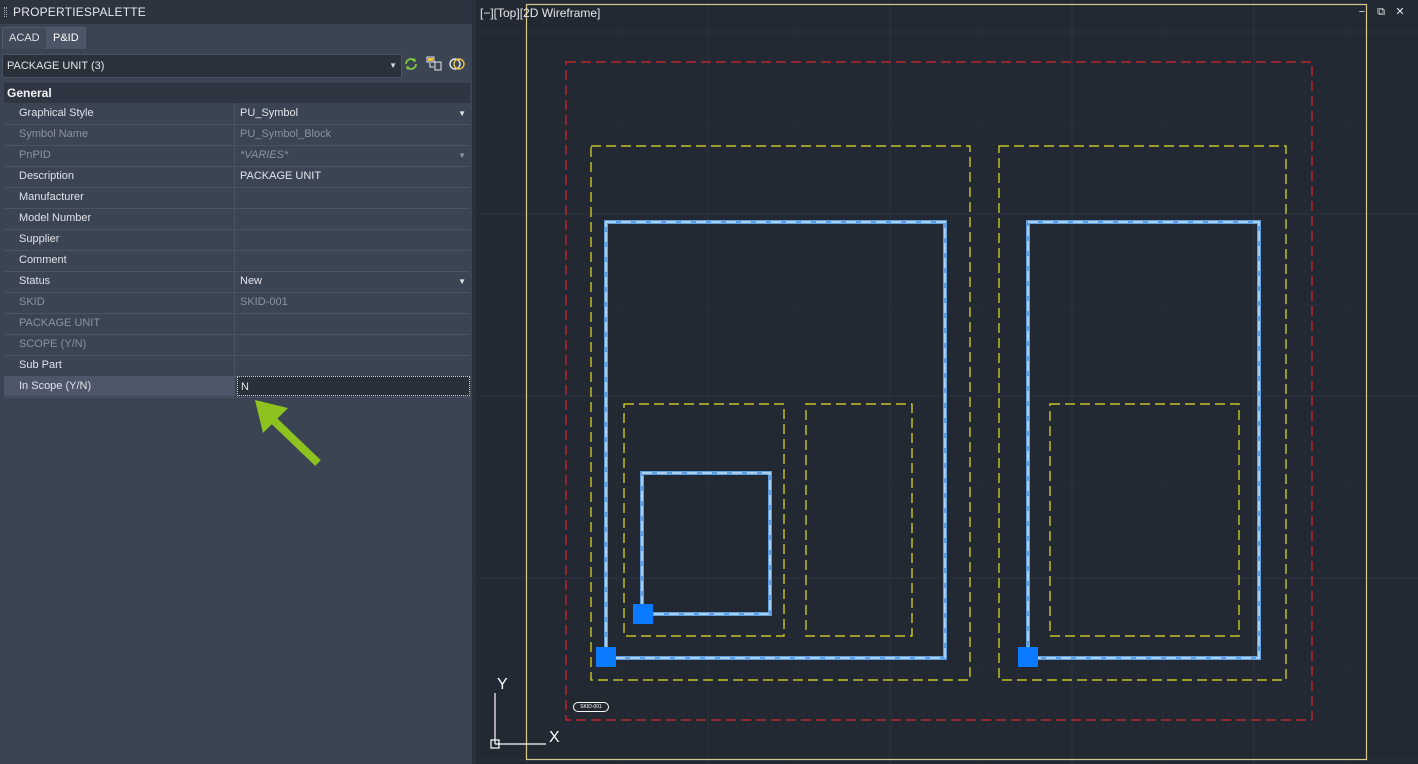 This screenshot has height=764, width=1418. Describe the element at coordinates (264, 155) in the screenshot. I see `property-value: *VARIES*` at that location.